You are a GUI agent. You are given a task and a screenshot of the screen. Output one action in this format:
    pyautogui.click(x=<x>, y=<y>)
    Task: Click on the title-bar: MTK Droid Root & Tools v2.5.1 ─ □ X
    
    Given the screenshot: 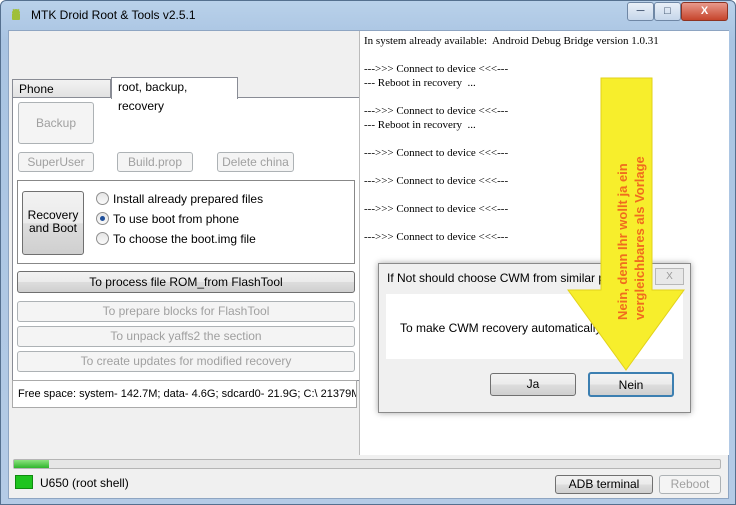 What is the action you would take?
    pyautogui.click(x=368, y=15)
    